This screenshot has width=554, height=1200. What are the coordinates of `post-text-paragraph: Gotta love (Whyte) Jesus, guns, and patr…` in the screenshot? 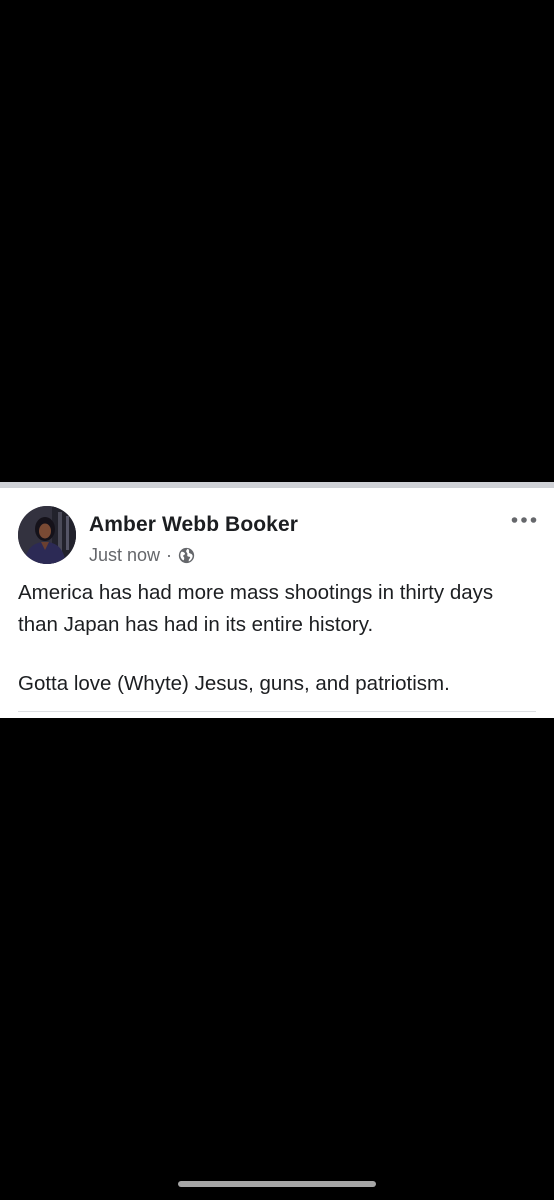 It's located at (234, 683).